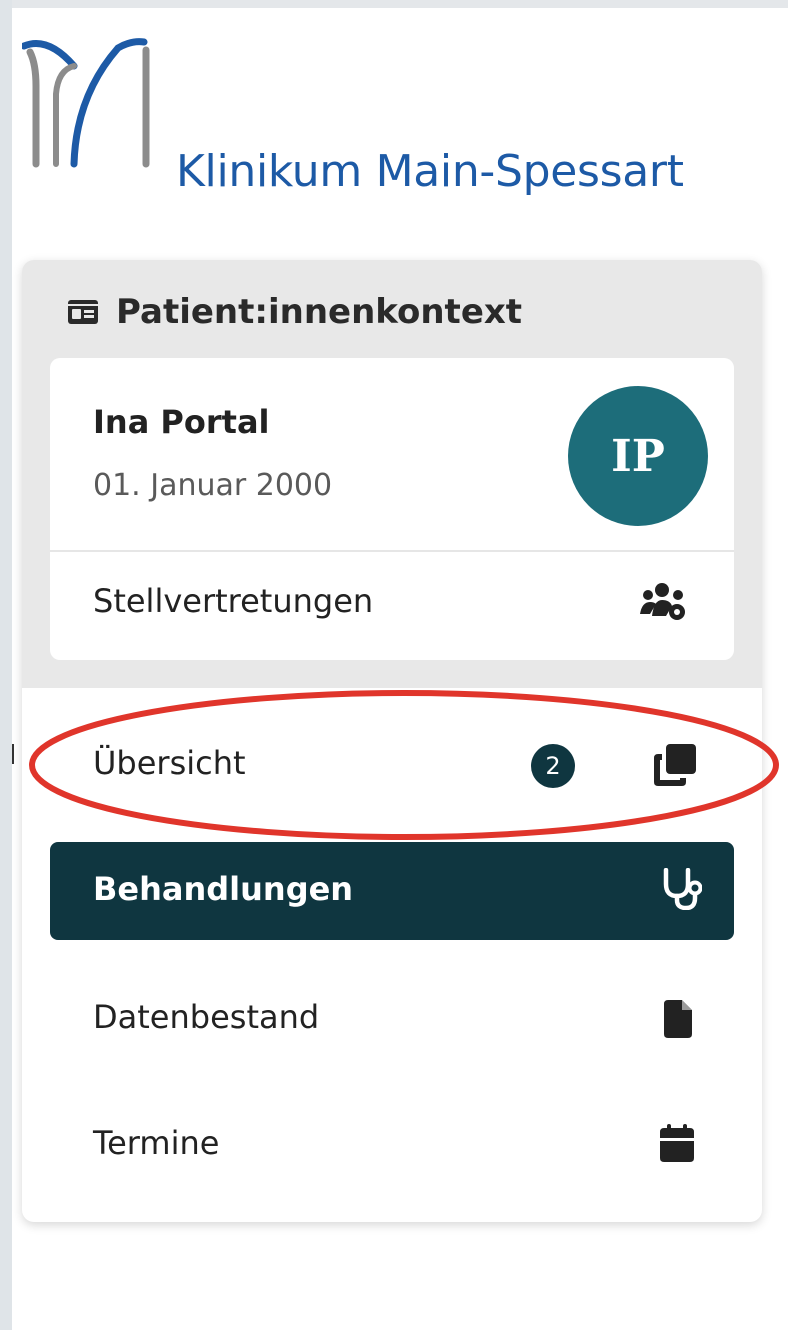 The height and width of the screenshot is (1330, 788). Describe the element at coordinates (169, 763) in the screenshot. I see `nav-item-label: Übersicht` at that location.